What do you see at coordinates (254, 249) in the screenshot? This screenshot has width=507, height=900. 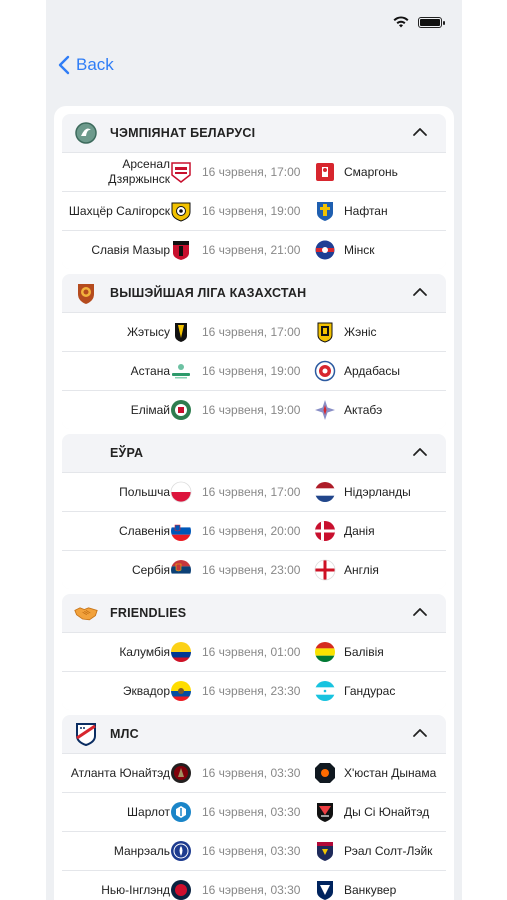 I see `match-row: Славія Мазыр 16 чэрвеня, 21:00 Мінск` at bounding box center [254, 249].